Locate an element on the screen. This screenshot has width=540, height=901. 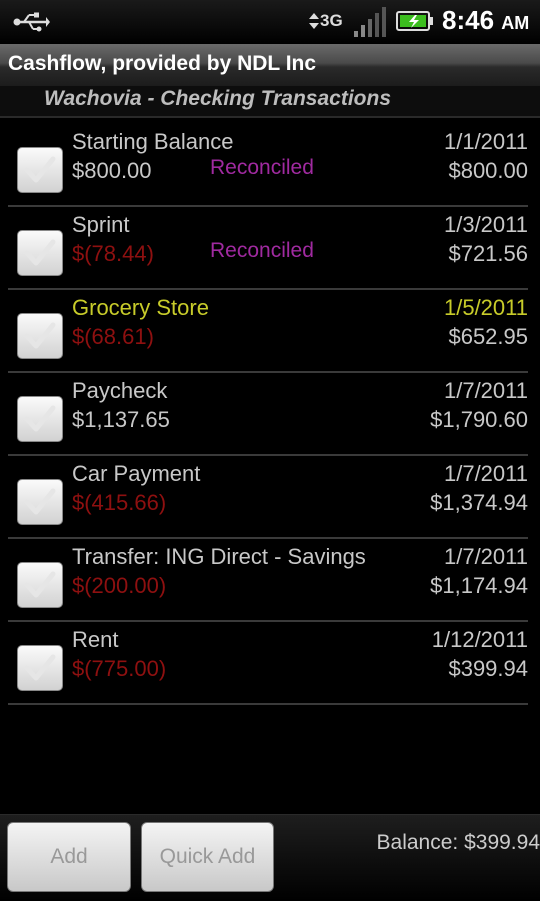
quick-add-button: Quick Add is located at coordinates (207, 857).